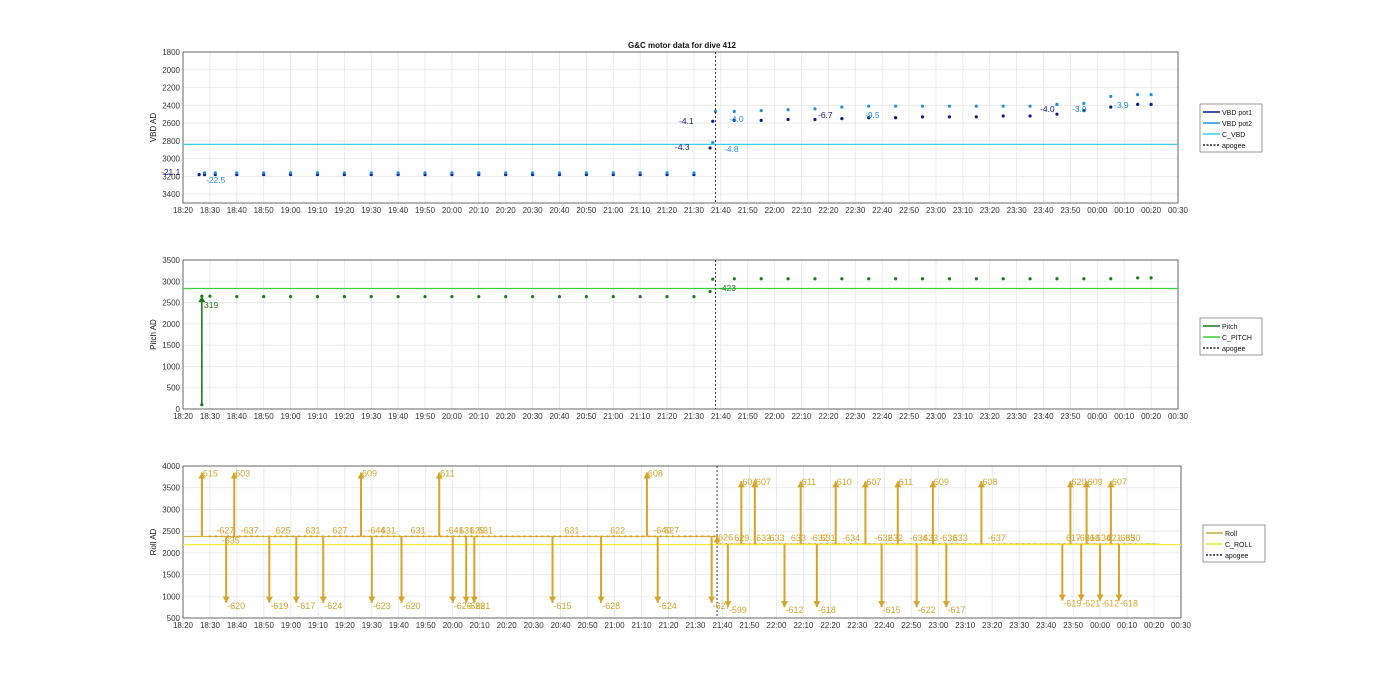 The width and height of the screenshot is (1400, 693). I want to click on x-tick-label: 22:10, so click(801, 210).